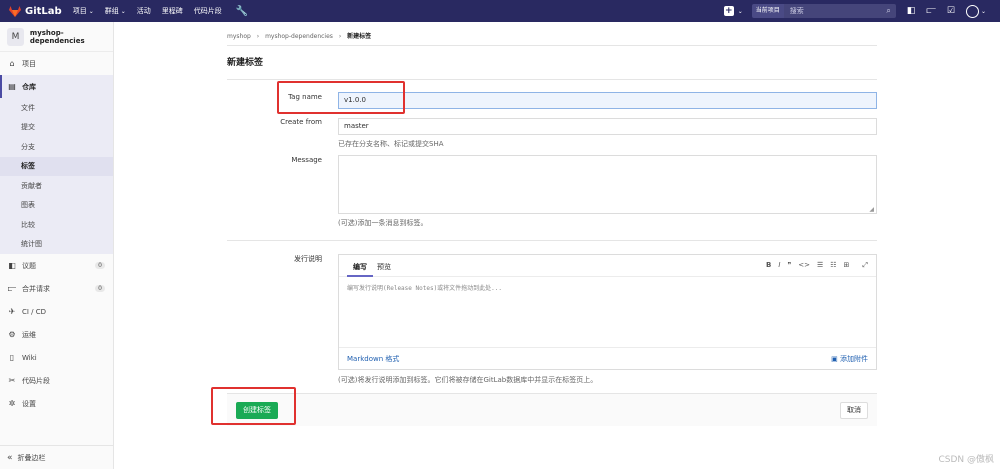  I want to click on nav-projects: 项目 ⌄, so click(83, 11).